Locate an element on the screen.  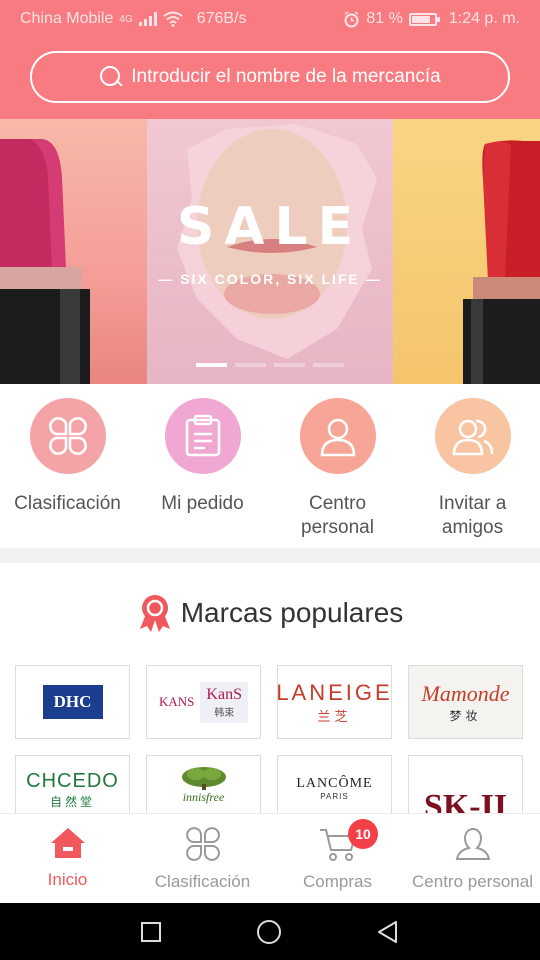
people-icon is located at coordinates (472, 436).